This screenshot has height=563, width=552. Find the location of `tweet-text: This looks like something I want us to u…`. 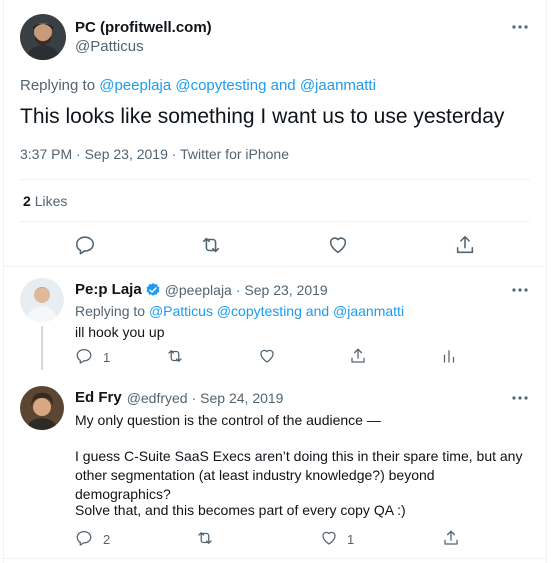

tweet-text: This looks like something I want us to u… is located at coordinates (262, 116).